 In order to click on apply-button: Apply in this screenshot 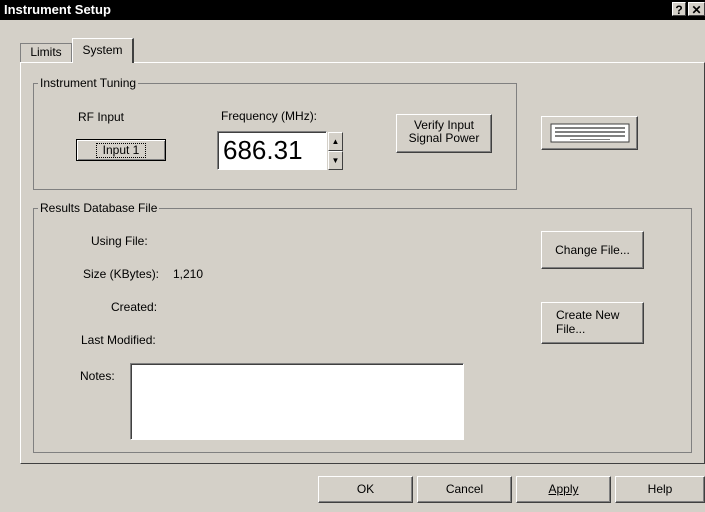, I will do `click(563, 489)`.